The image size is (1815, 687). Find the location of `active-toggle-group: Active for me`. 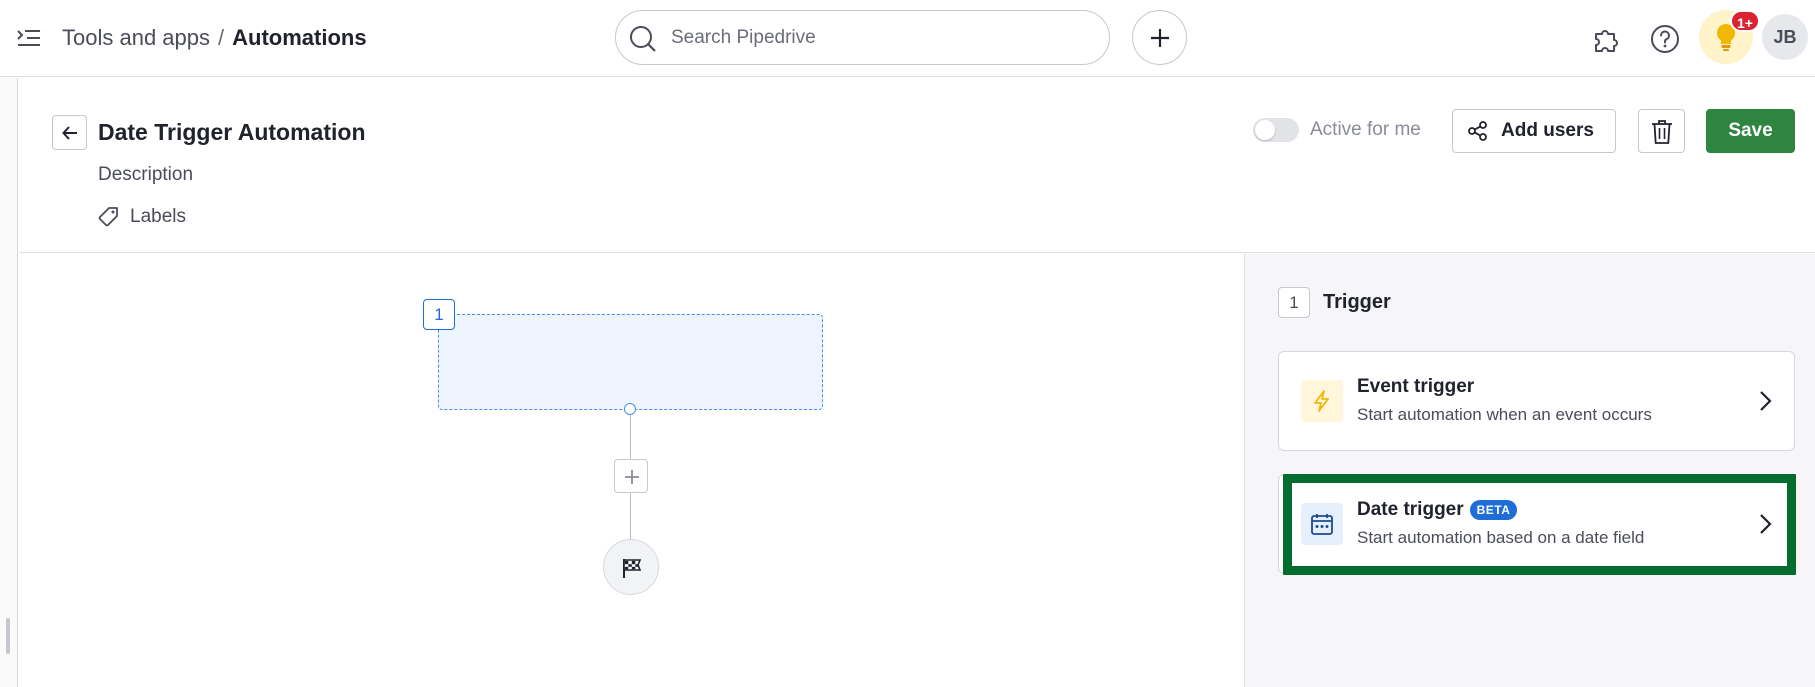

active-toggle-group: Active for me is located at coordinates (1337, 130).